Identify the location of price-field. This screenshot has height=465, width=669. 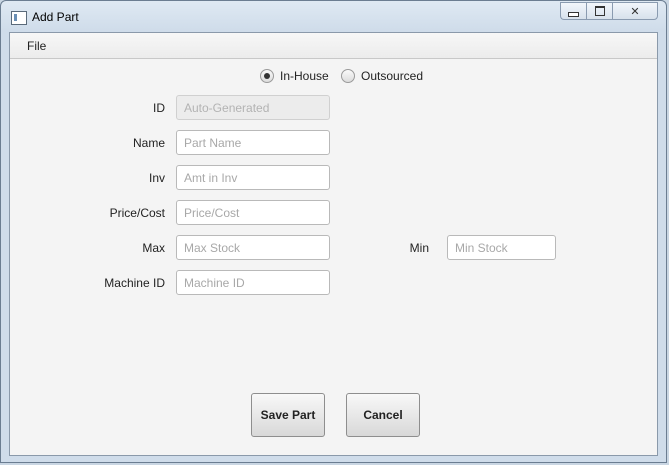
(253, 212).